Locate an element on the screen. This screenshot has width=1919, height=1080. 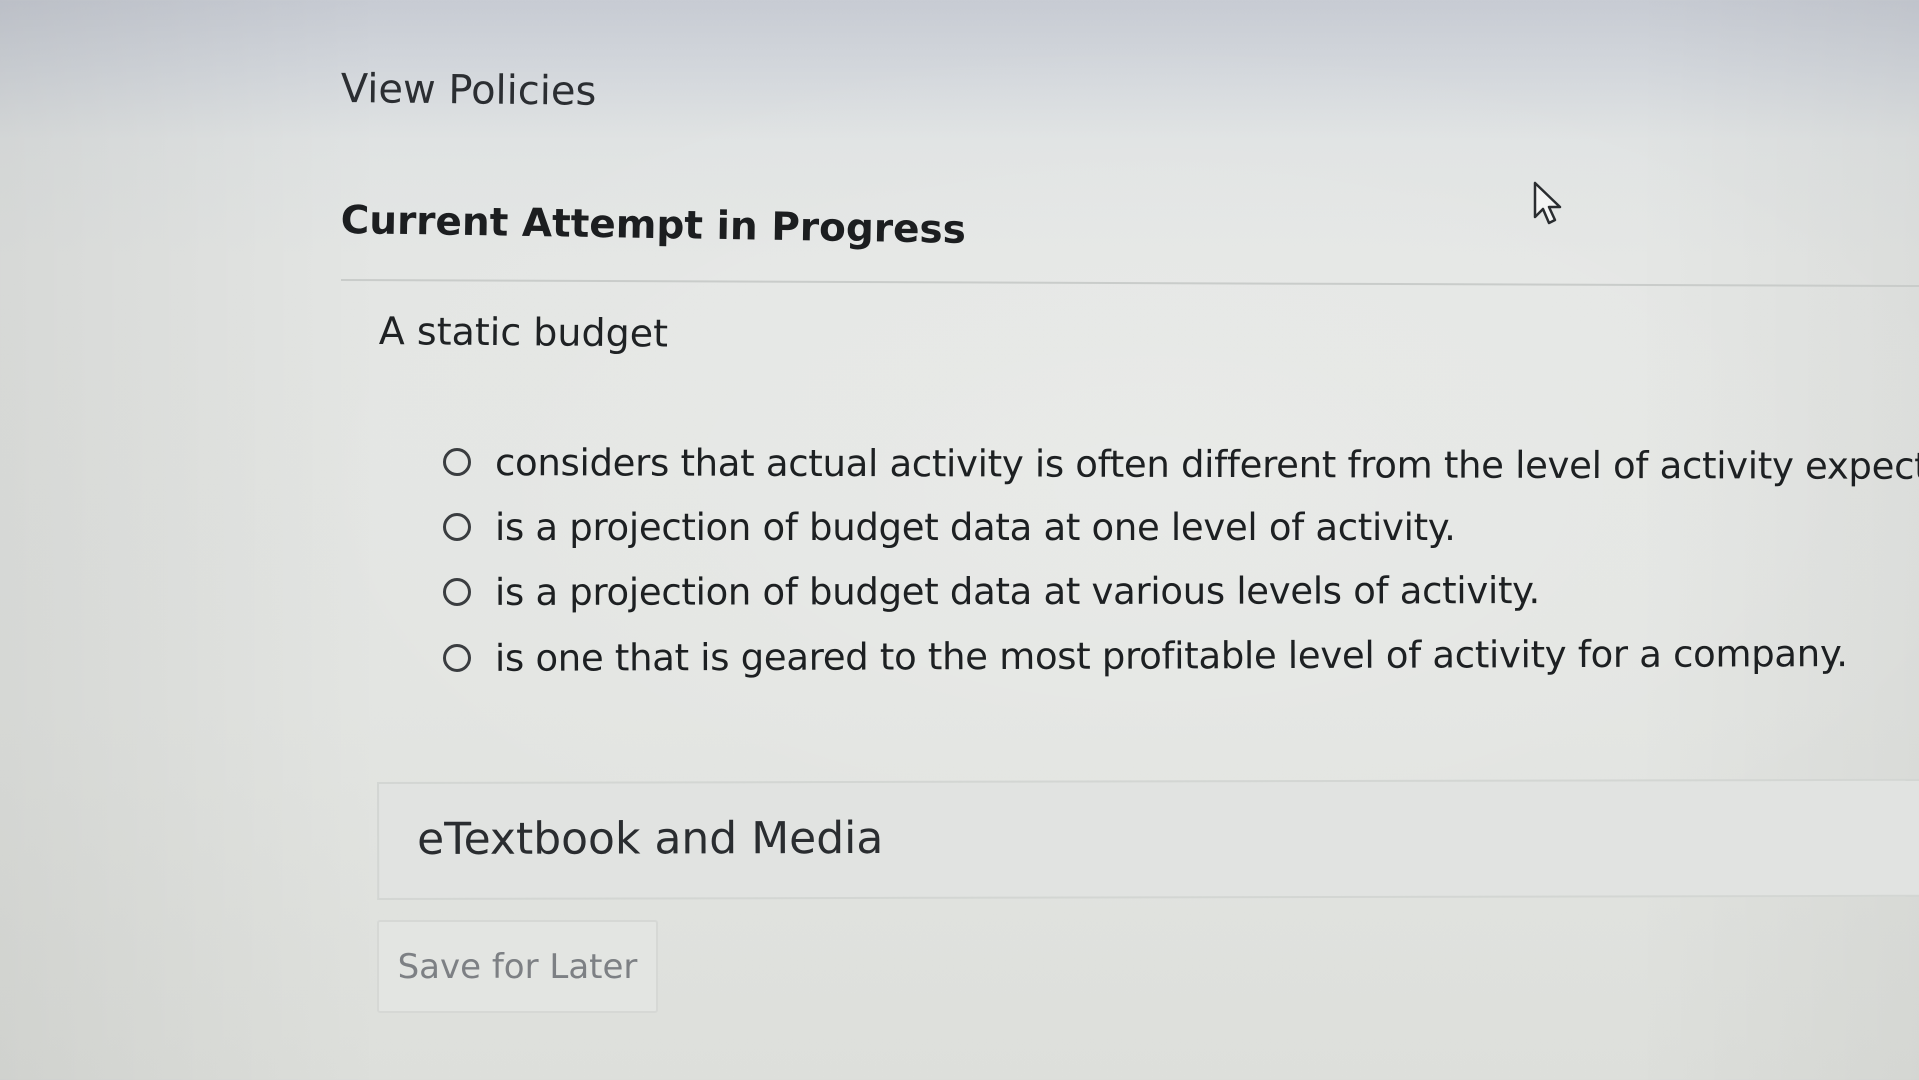
save-for-later-label: Save for Later is located at coordinates (517, 966).